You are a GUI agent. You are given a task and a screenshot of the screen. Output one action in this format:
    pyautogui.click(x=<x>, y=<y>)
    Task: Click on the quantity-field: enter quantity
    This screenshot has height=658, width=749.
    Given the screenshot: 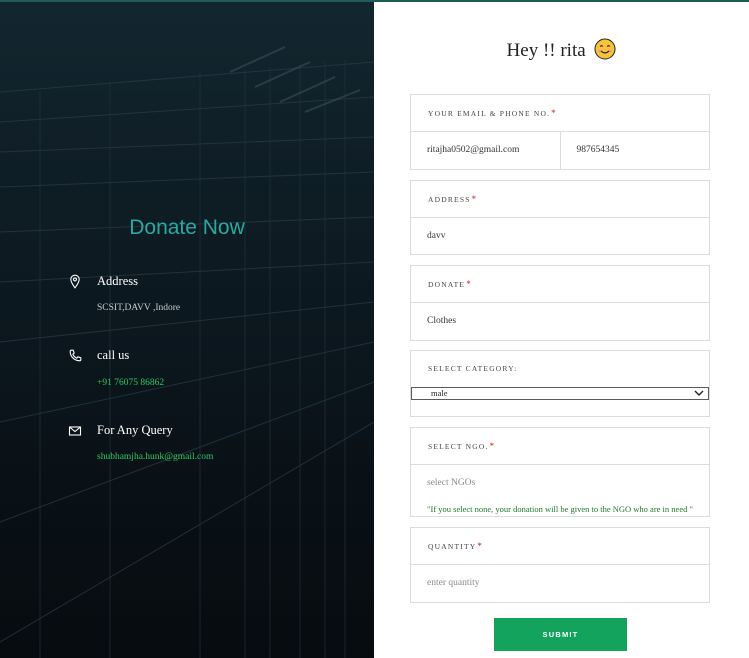 What is the action you would take?
    pyautogui.click(x=560, y=583)
    